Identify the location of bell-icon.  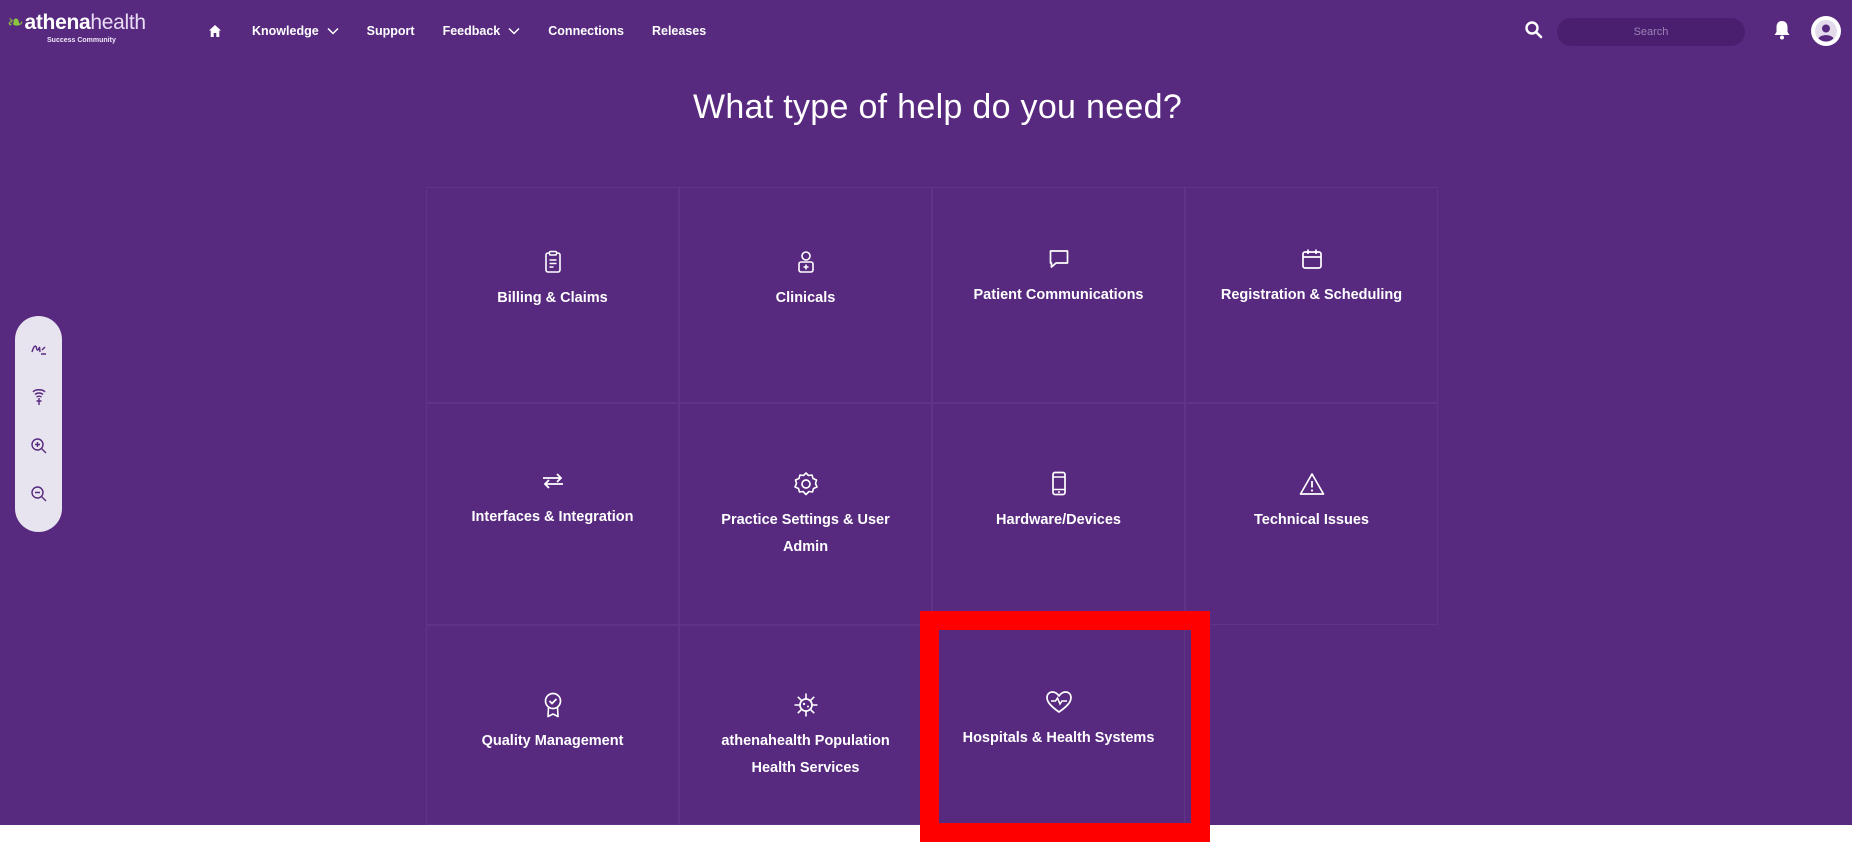
(1782, 30).